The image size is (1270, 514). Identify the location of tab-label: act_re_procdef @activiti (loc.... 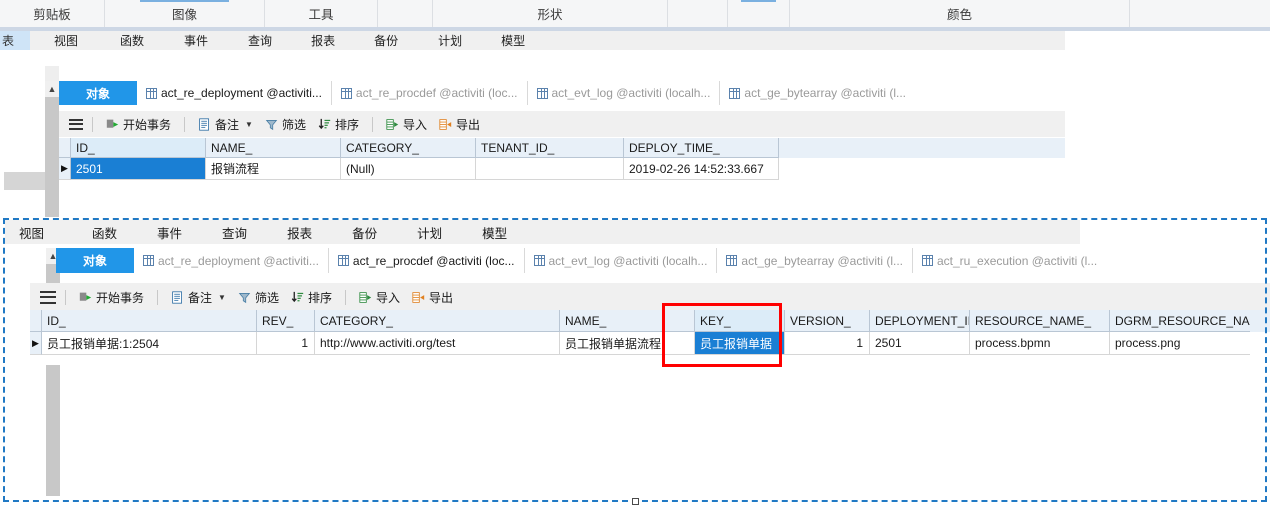
(436, 93).